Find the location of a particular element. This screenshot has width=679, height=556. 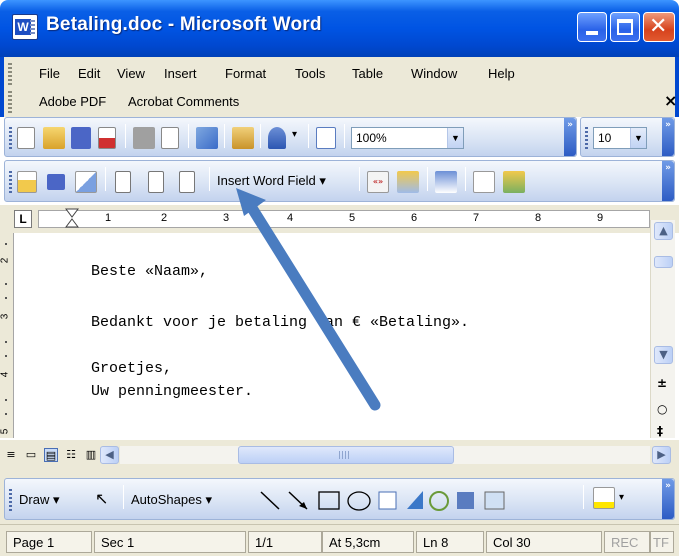

paste-icon is located at coordinates (243, 138).